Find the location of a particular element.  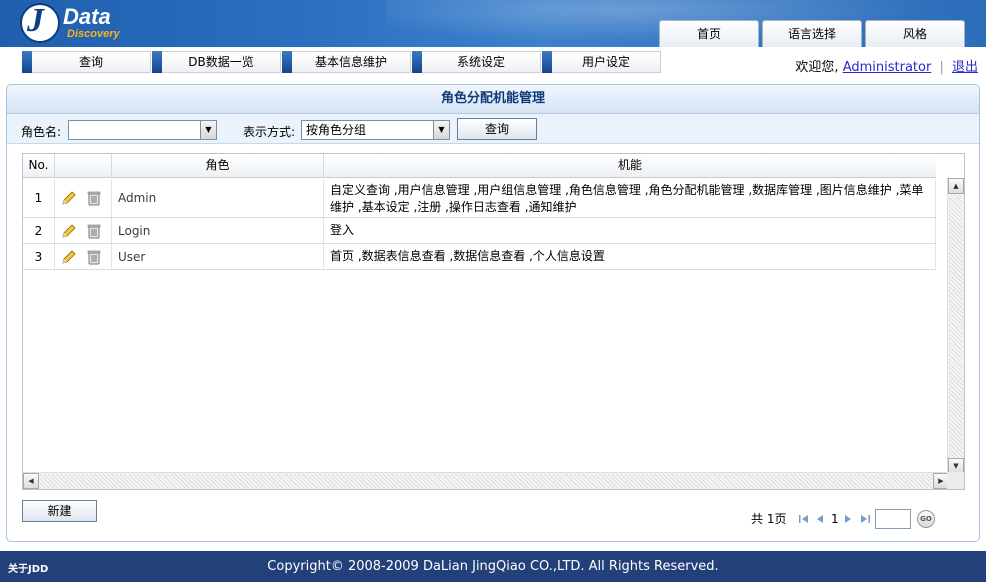

welcome-greeting: 欢迎您, is located at coordinates (817, 67).